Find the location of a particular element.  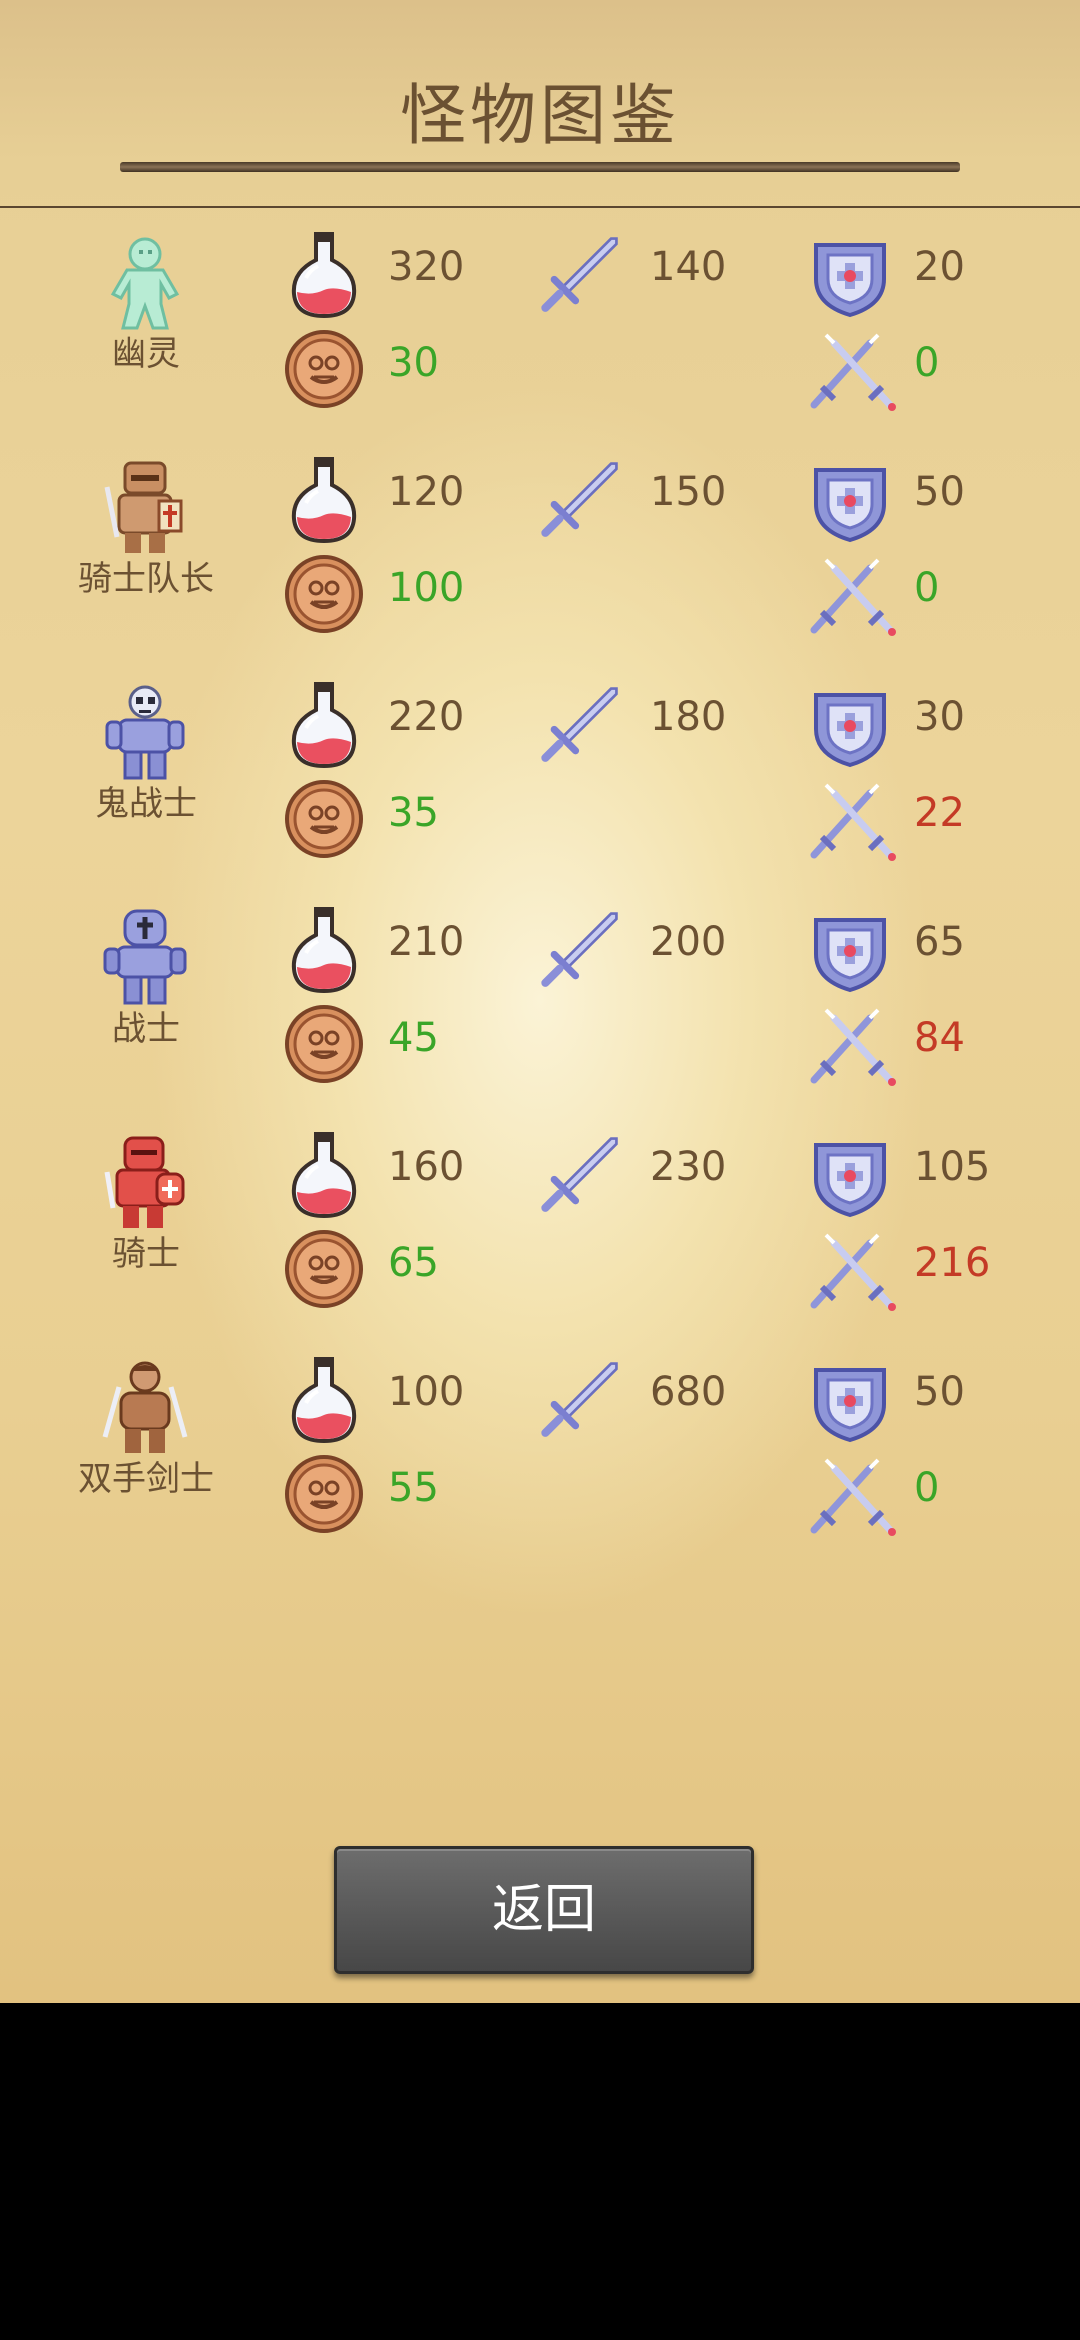

monster-gold: 65 is located at coordinates (413, 1263).